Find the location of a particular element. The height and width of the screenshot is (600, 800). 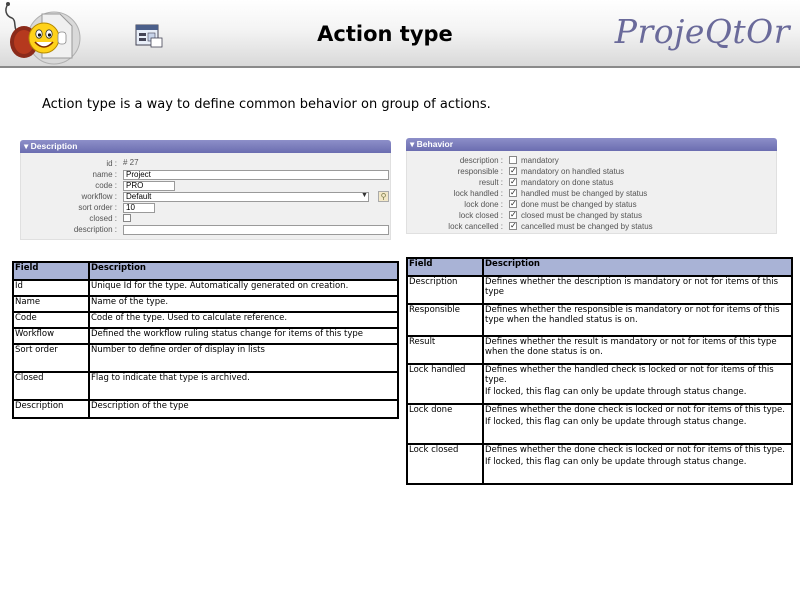

field-cell: Responsible is located at coordinates (445, 320).